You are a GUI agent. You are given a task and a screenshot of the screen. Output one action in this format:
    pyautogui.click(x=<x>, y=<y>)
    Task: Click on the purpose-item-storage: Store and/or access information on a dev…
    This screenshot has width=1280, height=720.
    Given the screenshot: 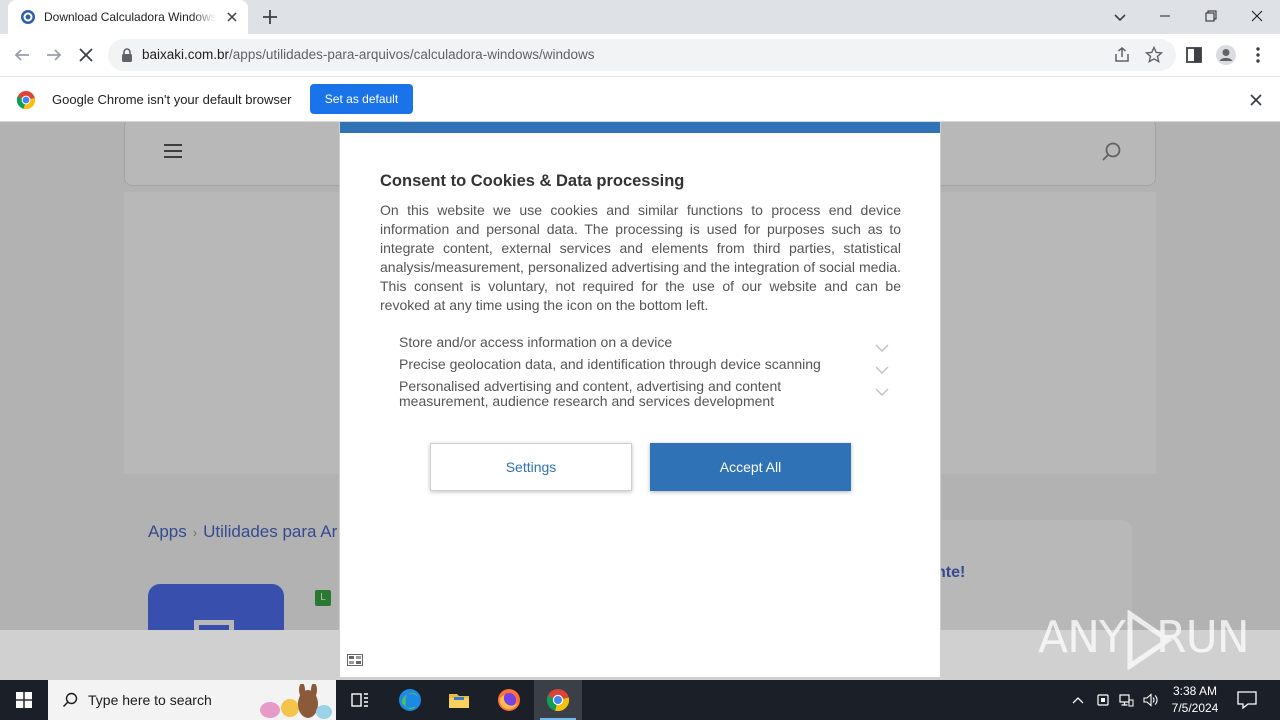 What is the action you would take?
    pyautogui.click(x=644, y=343)
    